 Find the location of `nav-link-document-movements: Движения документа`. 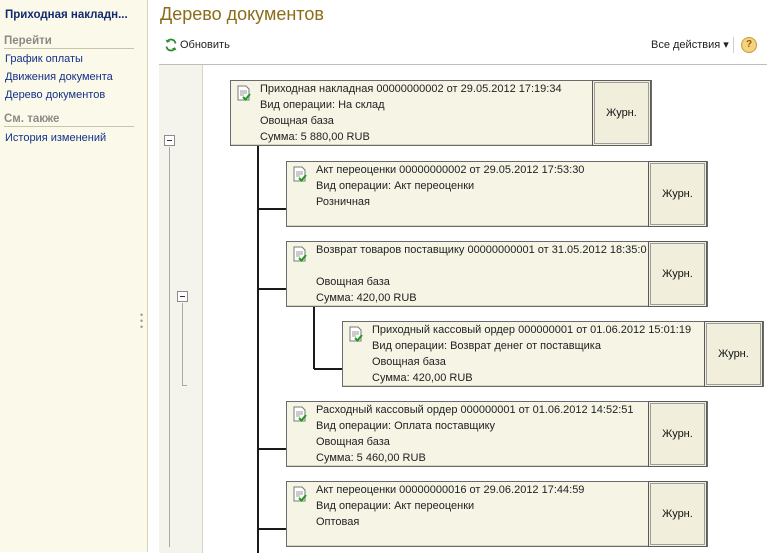

nav-link-document-movements: Движения документа is located at coordinates (59, 77).